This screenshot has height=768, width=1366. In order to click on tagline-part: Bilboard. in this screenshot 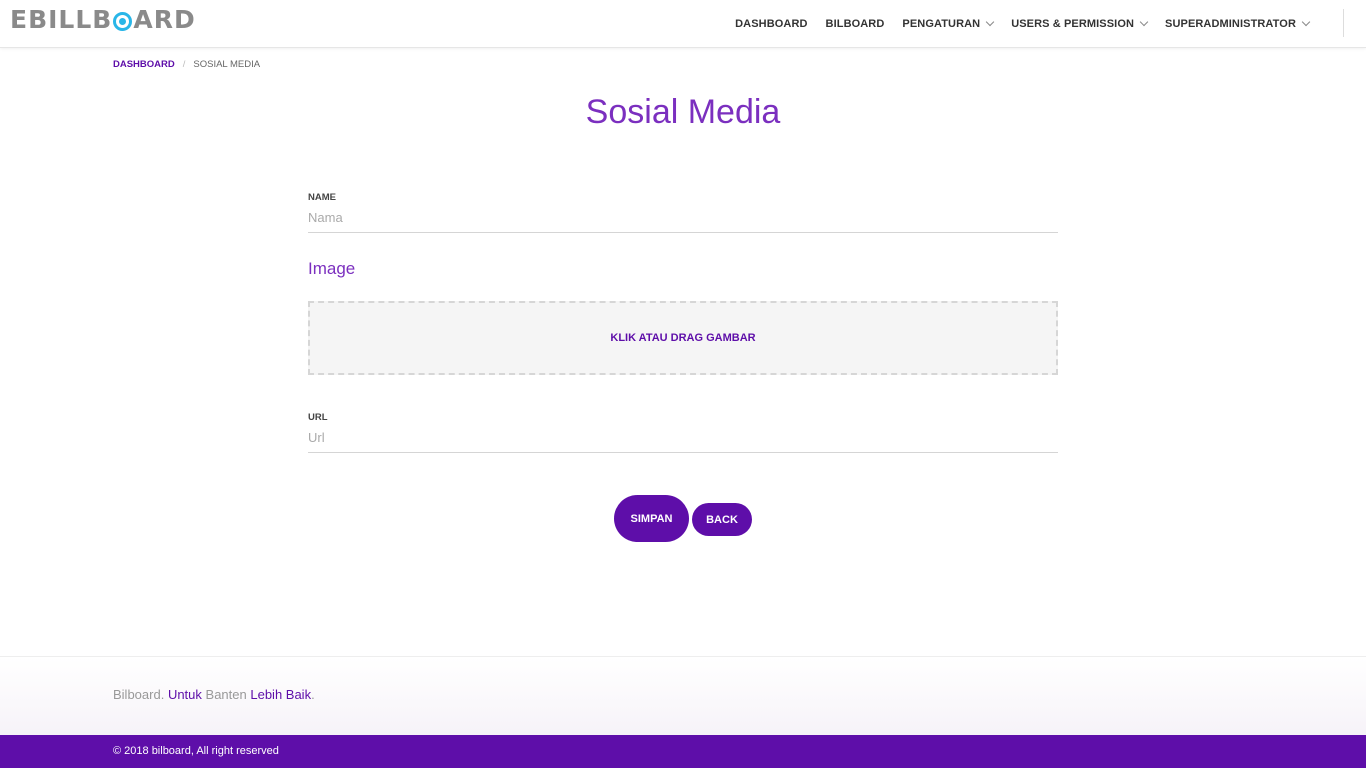, I will do `click(139, 694)`.